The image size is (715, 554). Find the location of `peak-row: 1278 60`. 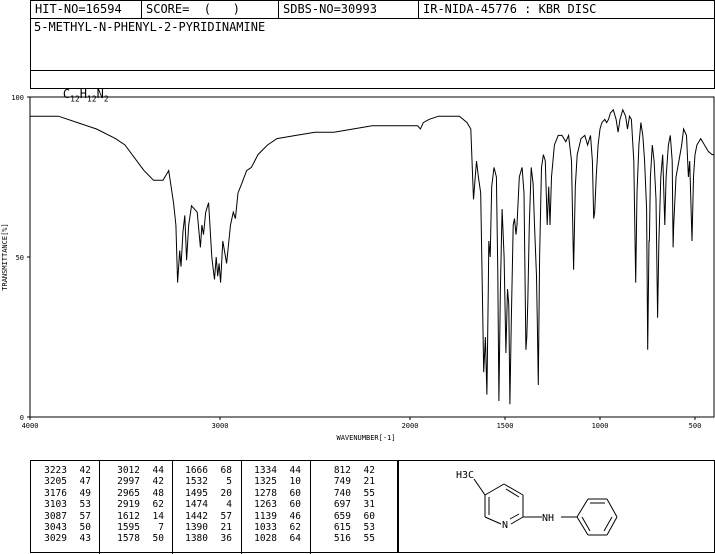

peak-row: 1278 60 is located at coordinates (274, 493).